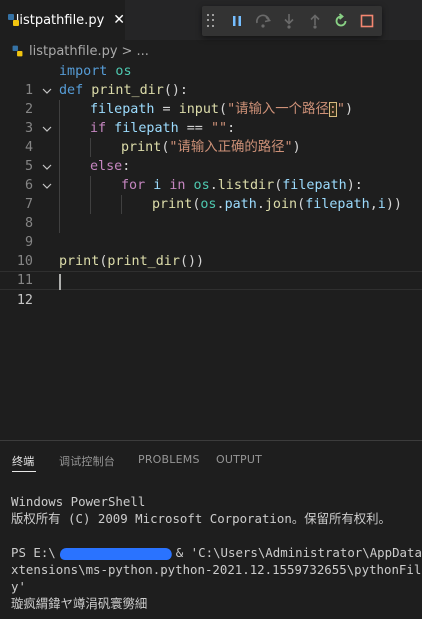 Image resolution: width=422 pixels, height=619 pixels. I want to click on tab-terminal: 终端, so click(23, 461).